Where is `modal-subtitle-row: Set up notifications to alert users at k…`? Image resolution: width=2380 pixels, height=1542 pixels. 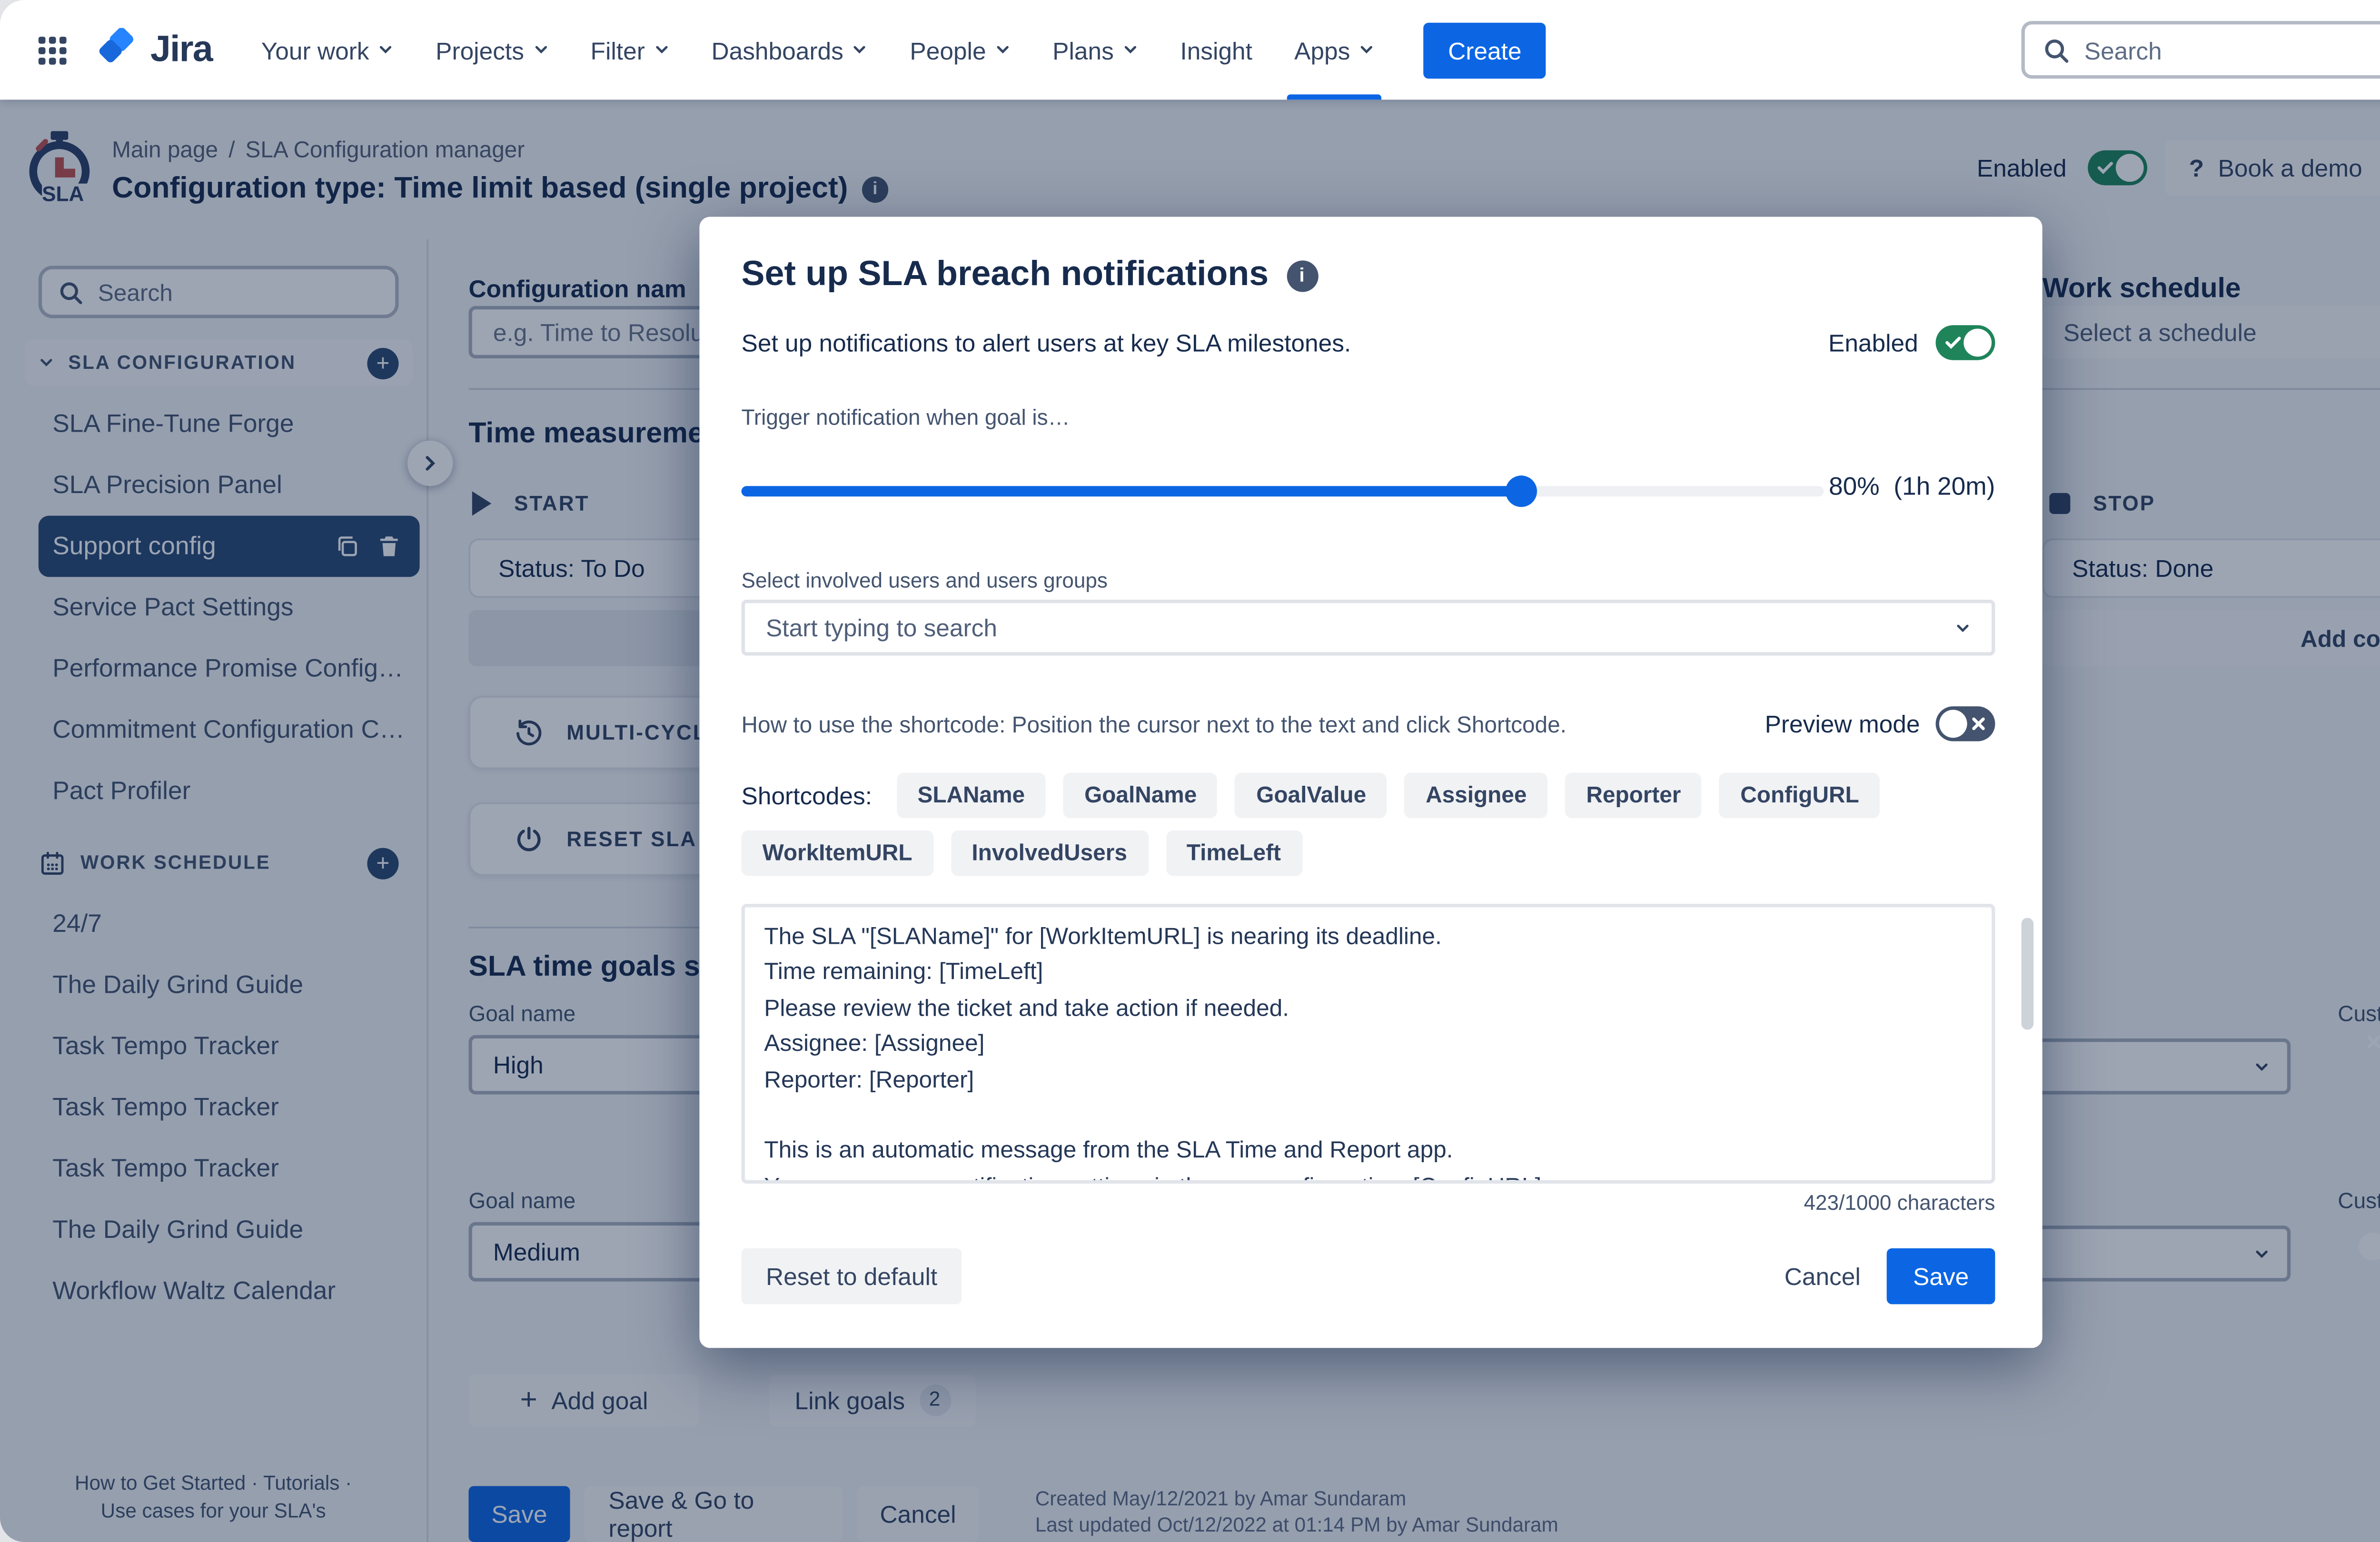
modal-subtitle-row: Set up notifications to alert users at k… is located at coordinates (1368, 342).